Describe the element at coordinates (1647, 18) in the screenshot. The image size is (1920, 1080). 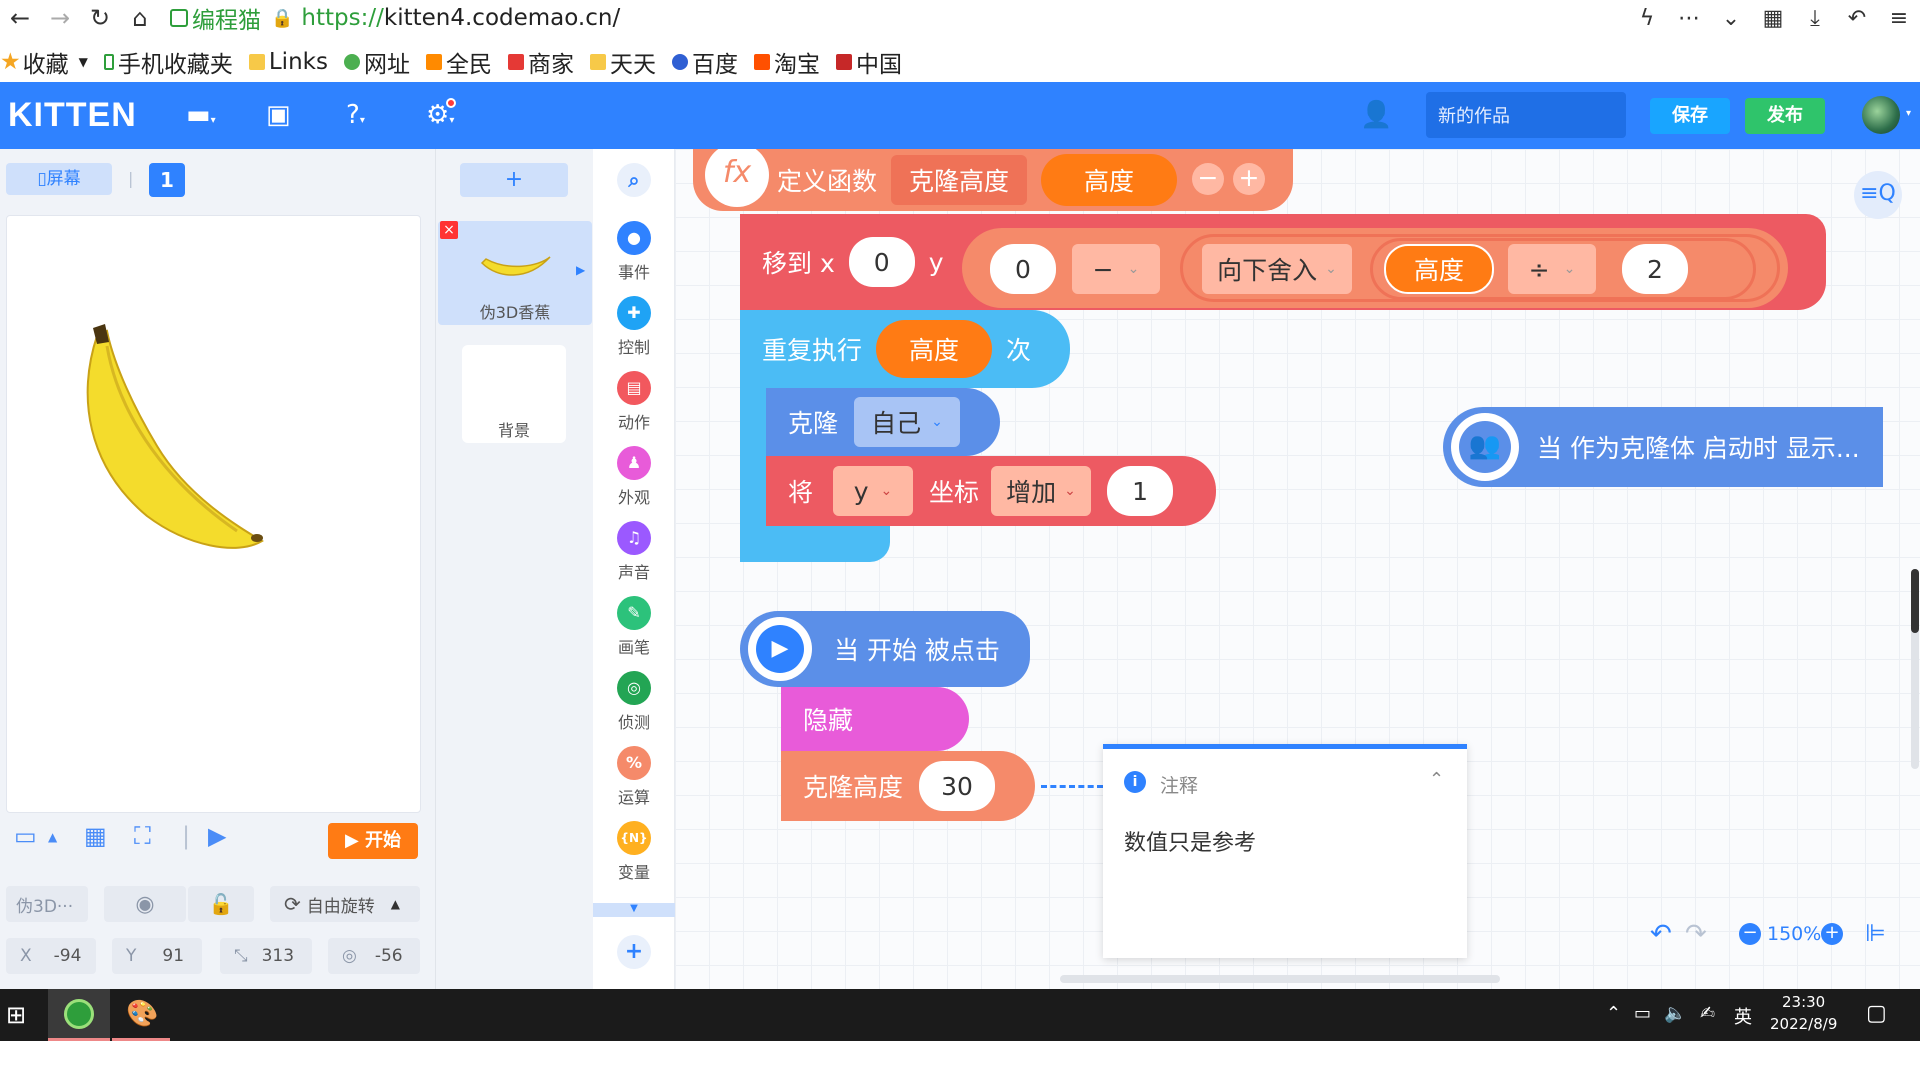
I see `lightning-icon: ϟ` at that location.